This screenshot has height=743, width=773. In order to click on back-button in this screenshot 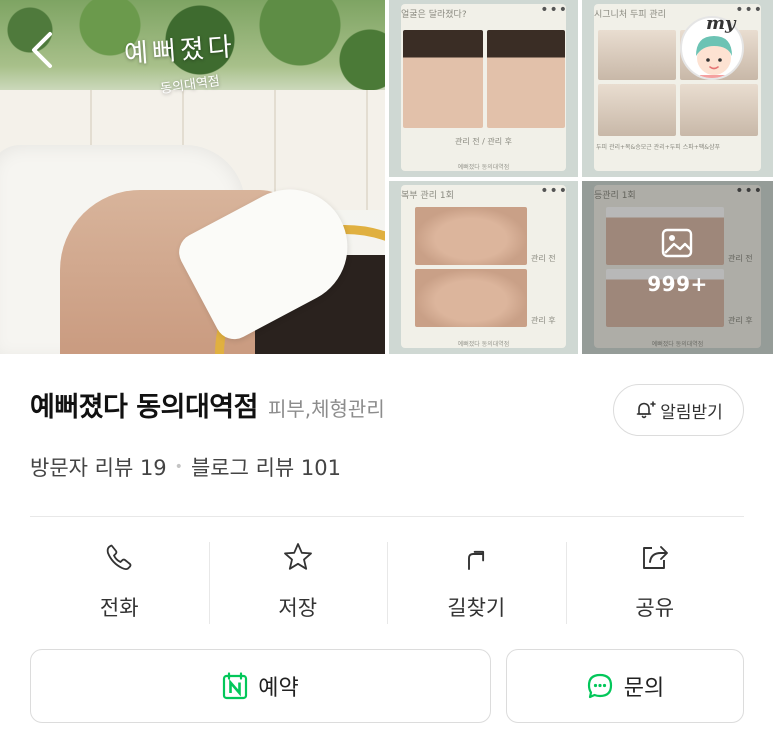, I will do `click(43, 50)`.